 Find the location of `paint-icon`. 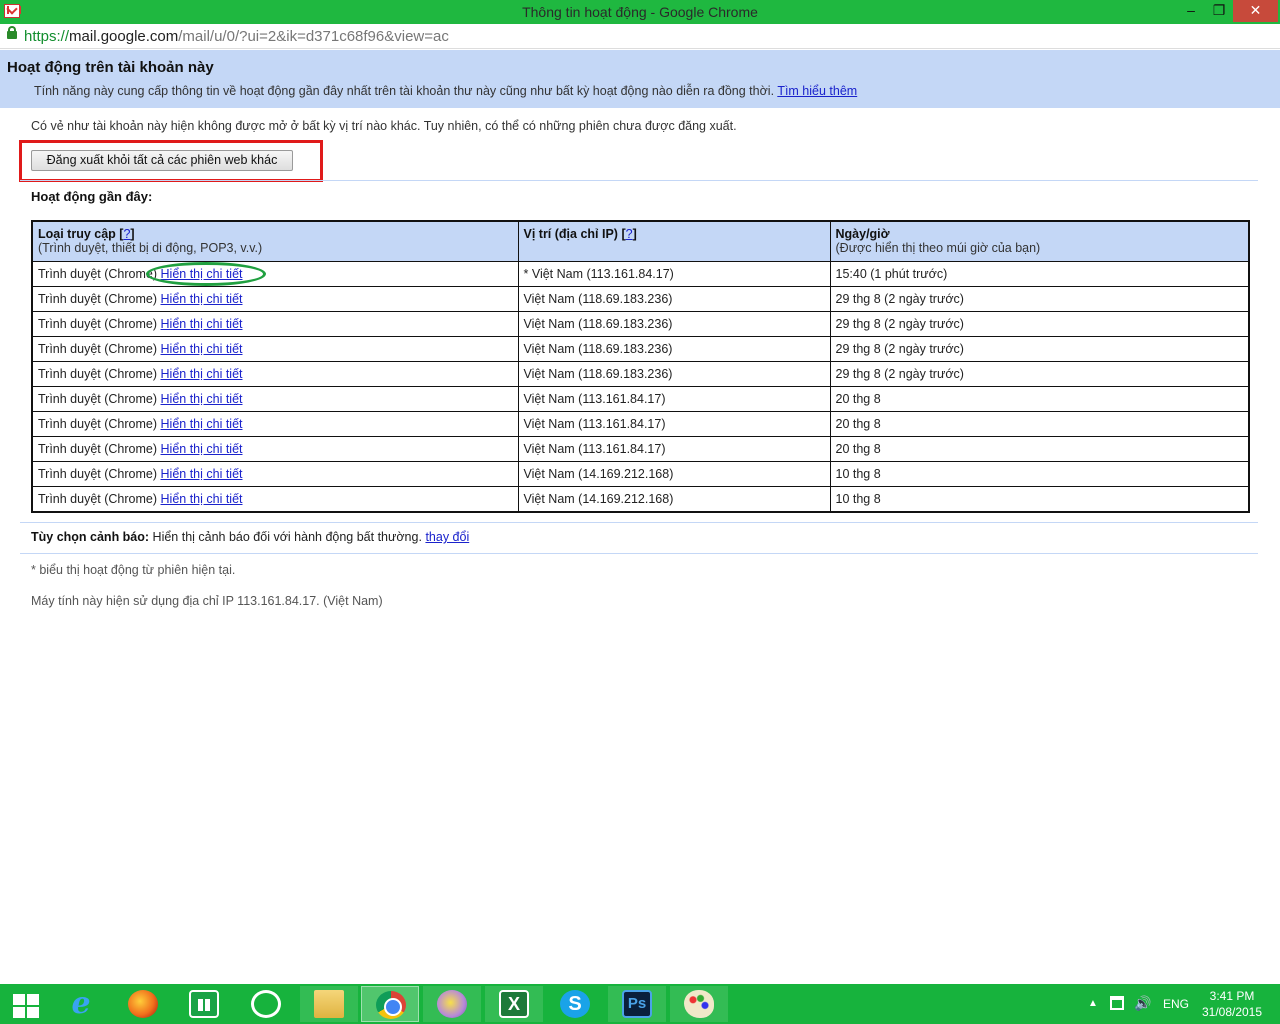

paint-icon is located at coordinates (699, 1004).